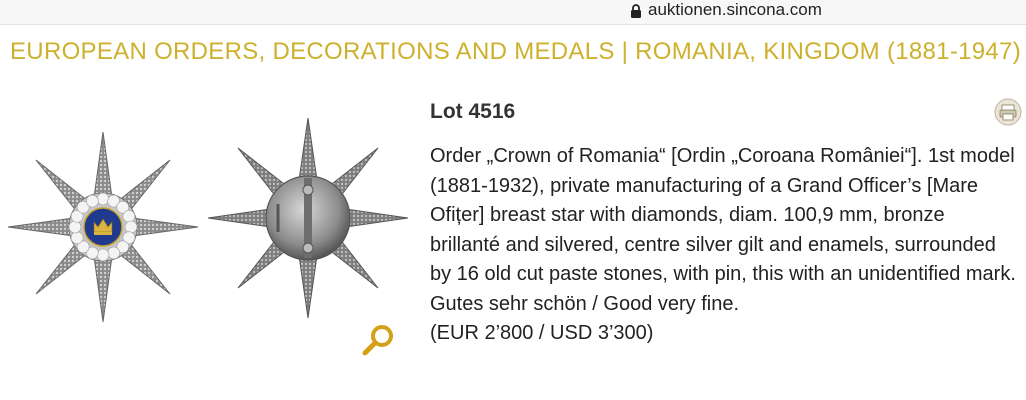 The height and width of the screenshot is (400, 1026). I want to click on magnifier-icon, so click(378, 340).